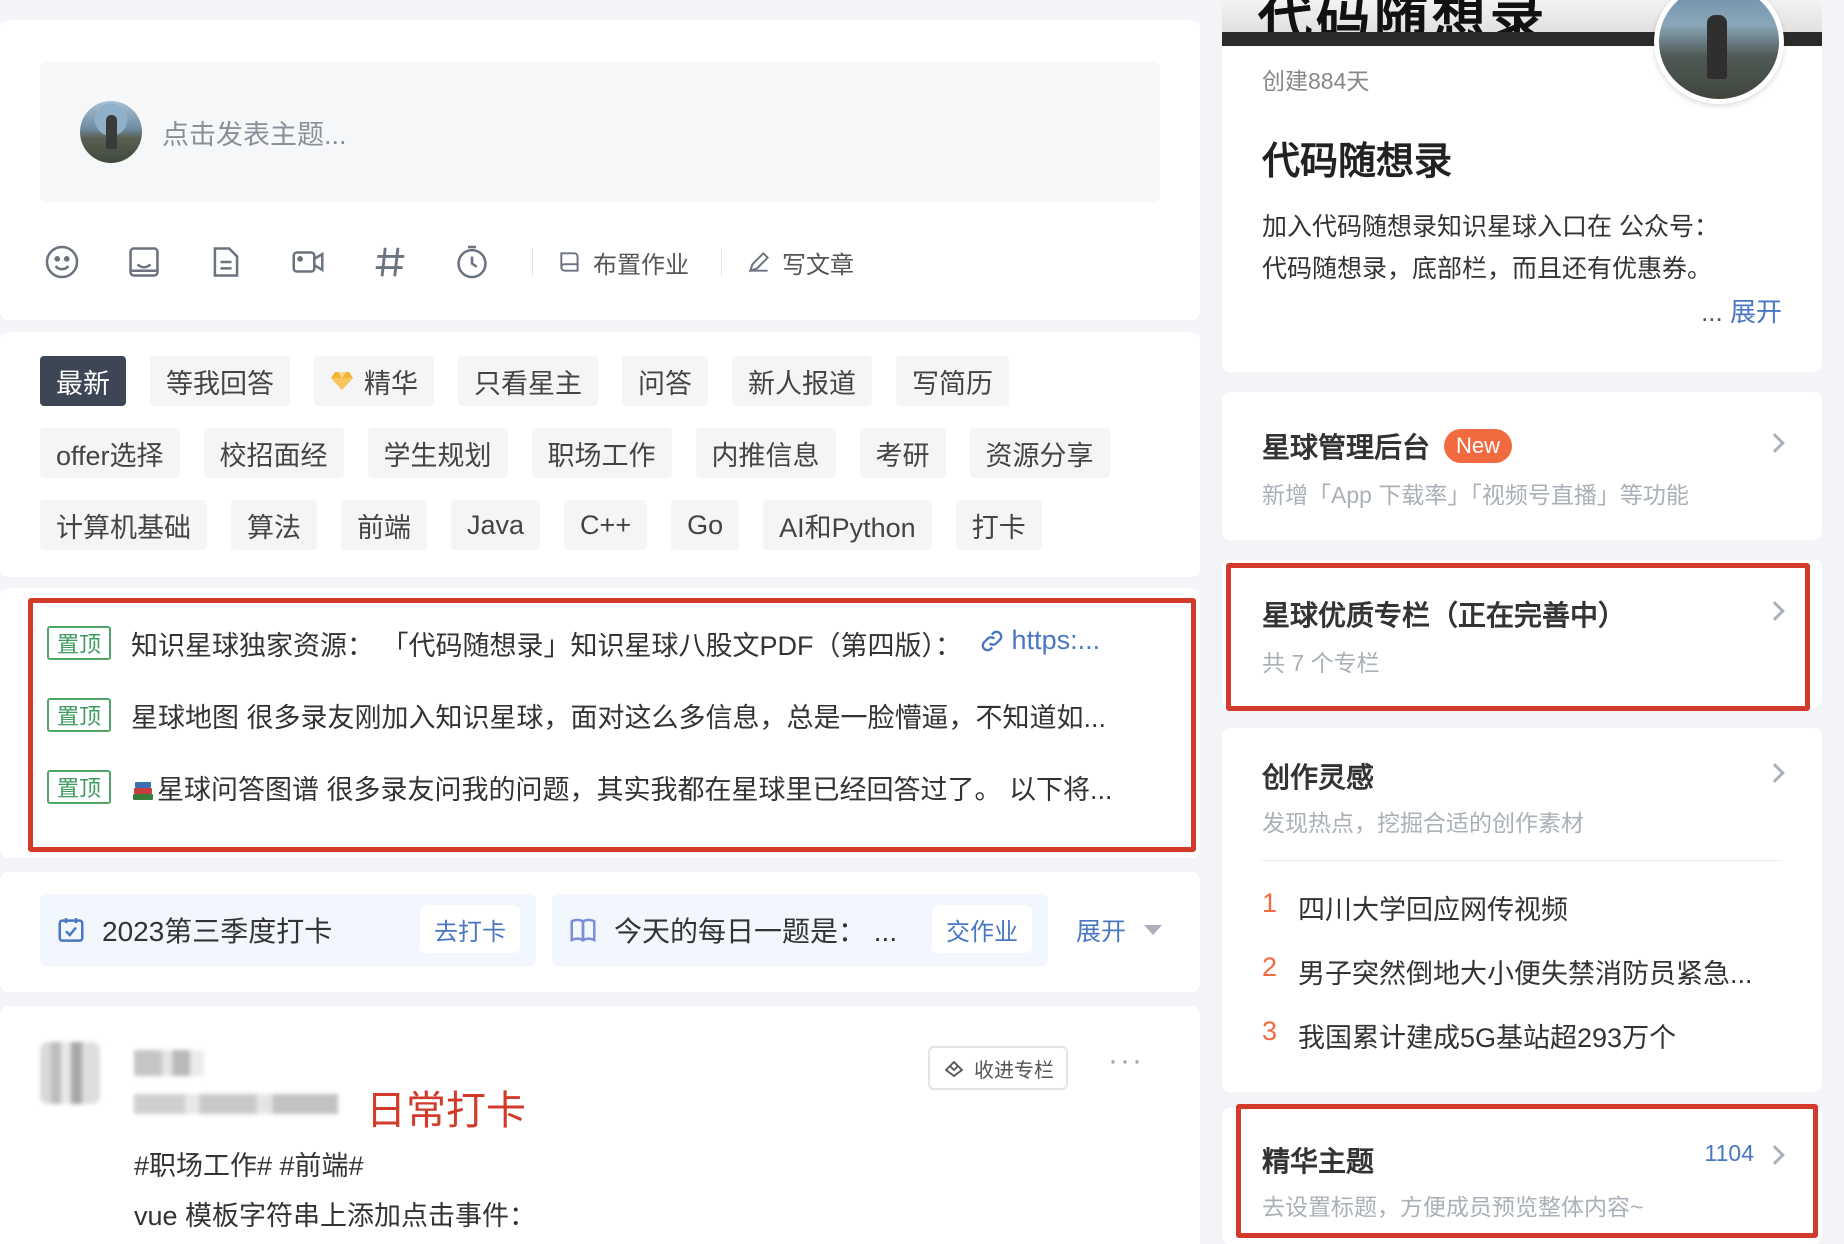 The width and height of the screenshot is (1844, 1244). I want to click on toolbar-divider, so click(721, 262).